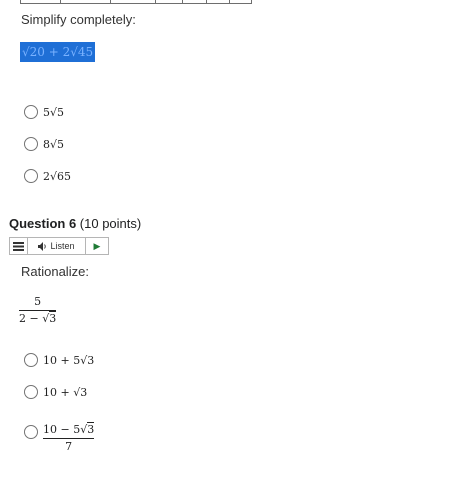 This screenshot has height=484, width=458. I want to click on menu-icon, so click(19, 246).